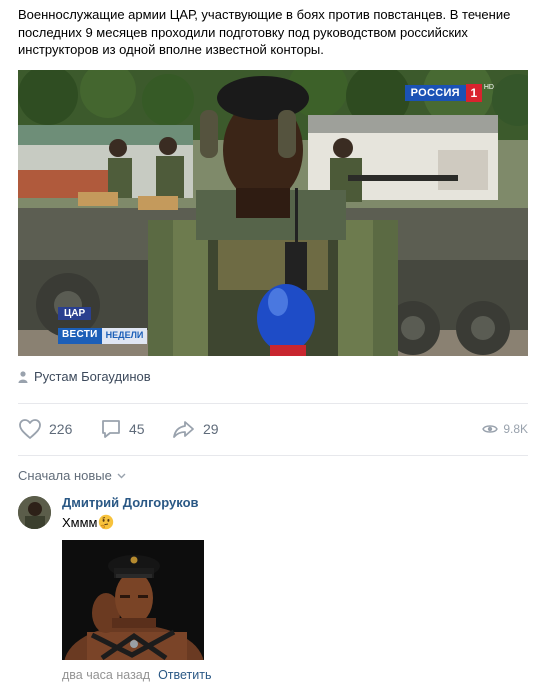 Image resolution: width=538 pixels, height=697 pixels. I want to click on post-author: Рустам Богаудинов, so click(84, 376).